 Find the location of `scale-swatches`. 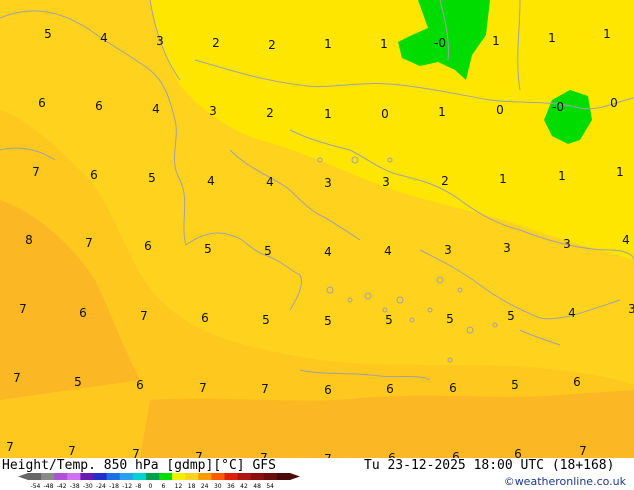

scale-swatches is located at coordinates (159, 476).